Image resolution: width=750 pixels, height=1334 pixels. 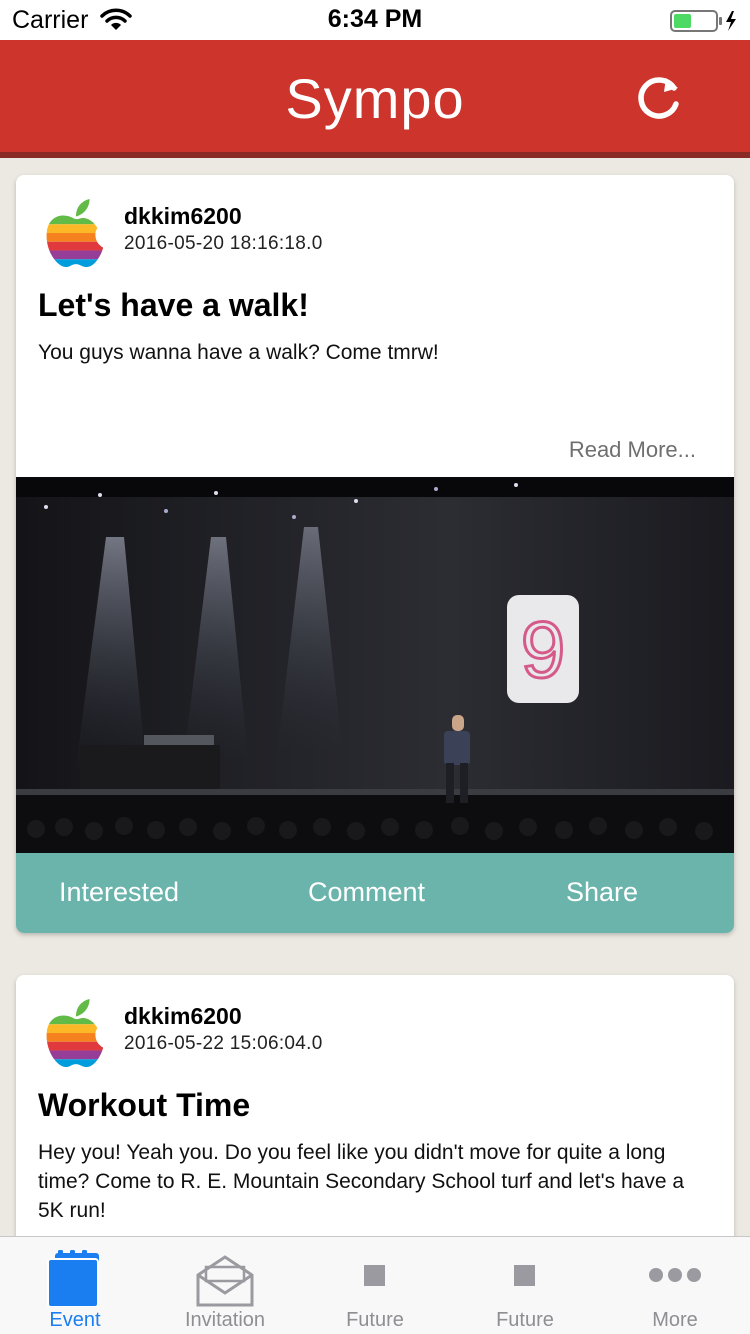 I want to click on calendar-icon, so click(x=73, y=1278).